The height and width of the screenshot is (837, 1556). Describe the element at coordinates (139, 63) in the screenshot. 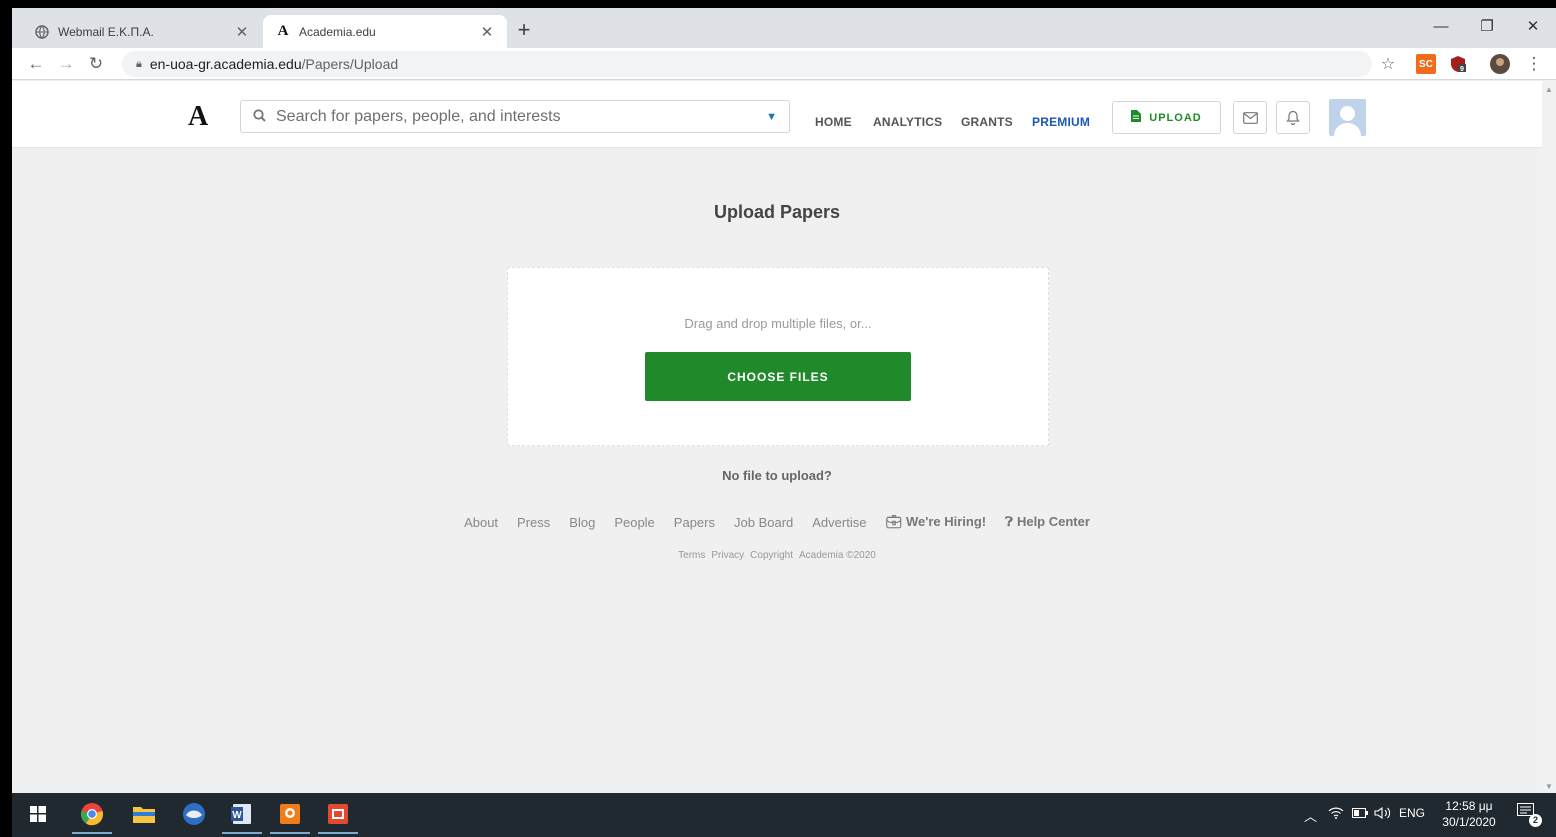

I see `lock-icon: 🔒︎` at that location.